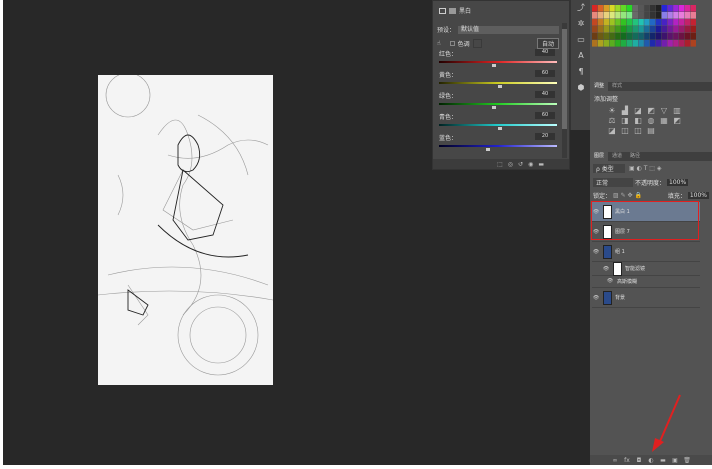 The image size is (712, 469). What do you see at coordinates (651, 460) in the screenshot?
I see `new-adjustment-layer-icon: ◐` at bounding box center [651, 460].